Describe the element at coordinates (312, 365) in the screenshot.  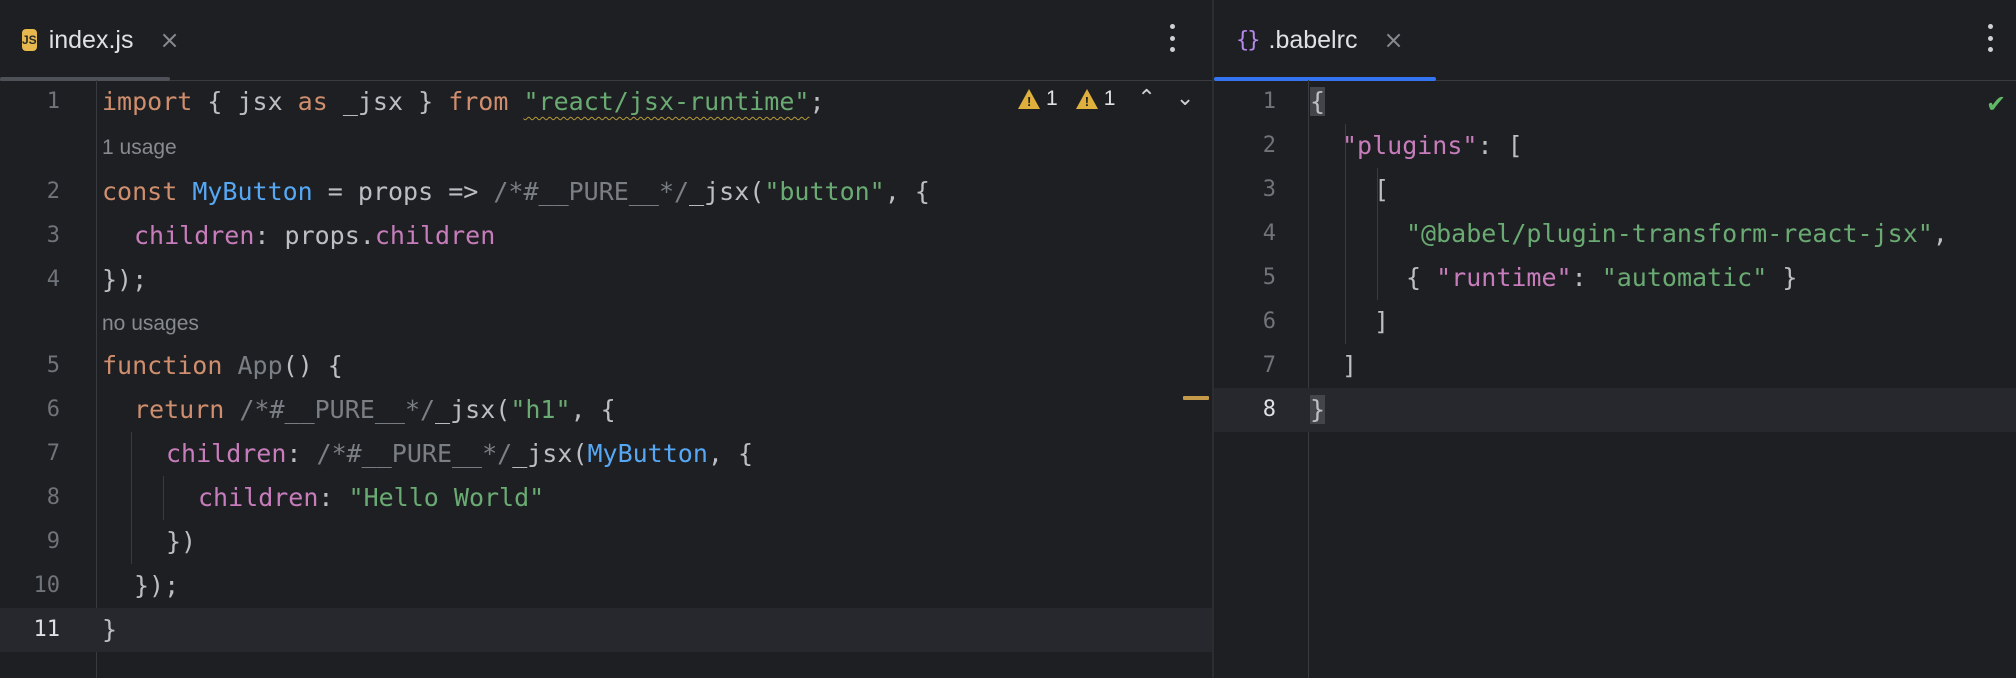
I see `token: () {` at that location.